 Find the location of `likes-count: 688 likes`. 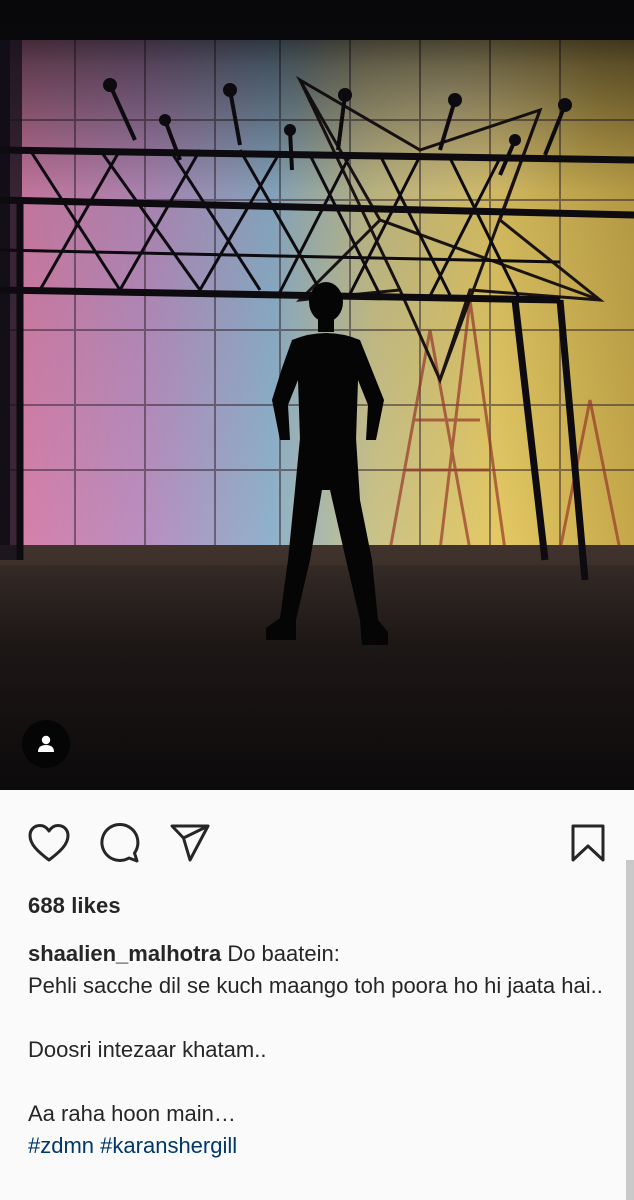

likes-count: 688 likes is located at coordinates (74, 906).